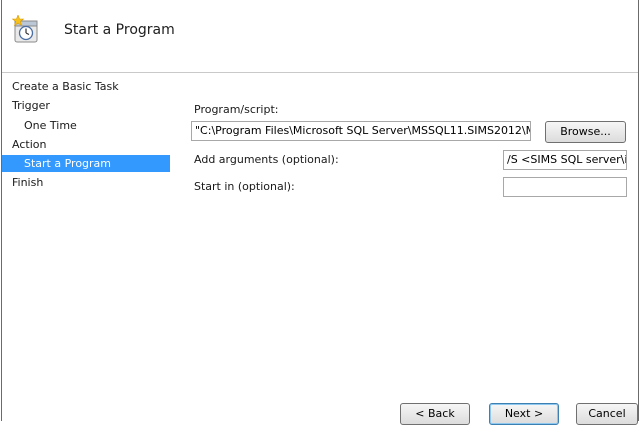 The width and height of the screenshot is (640, 425). I want to click on page-title: Start a Program, so click(119, 30).